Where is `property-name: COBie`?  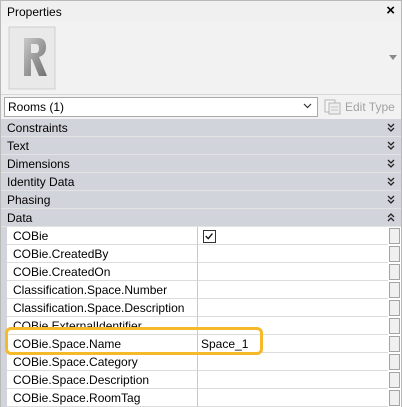 property-name: COBie is located at coordinates (102, 236).